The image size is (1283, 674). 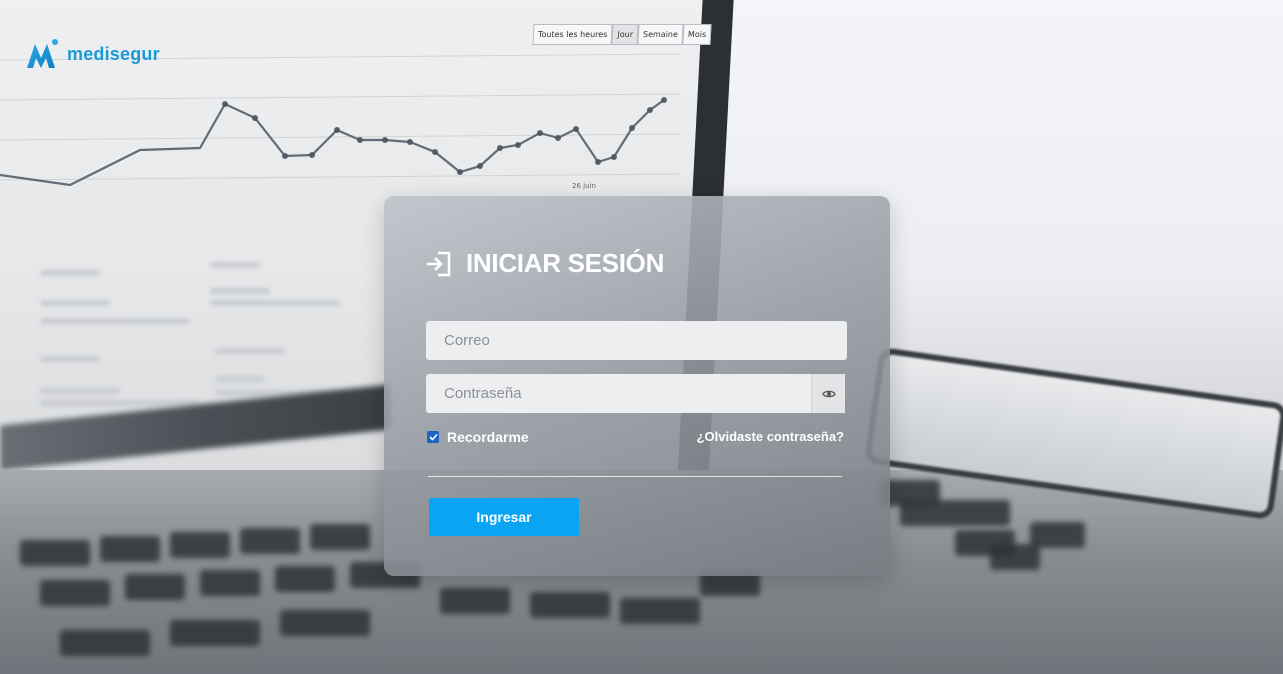 I want to click on medisegur-logo-icon, so click(x=42, y=53).